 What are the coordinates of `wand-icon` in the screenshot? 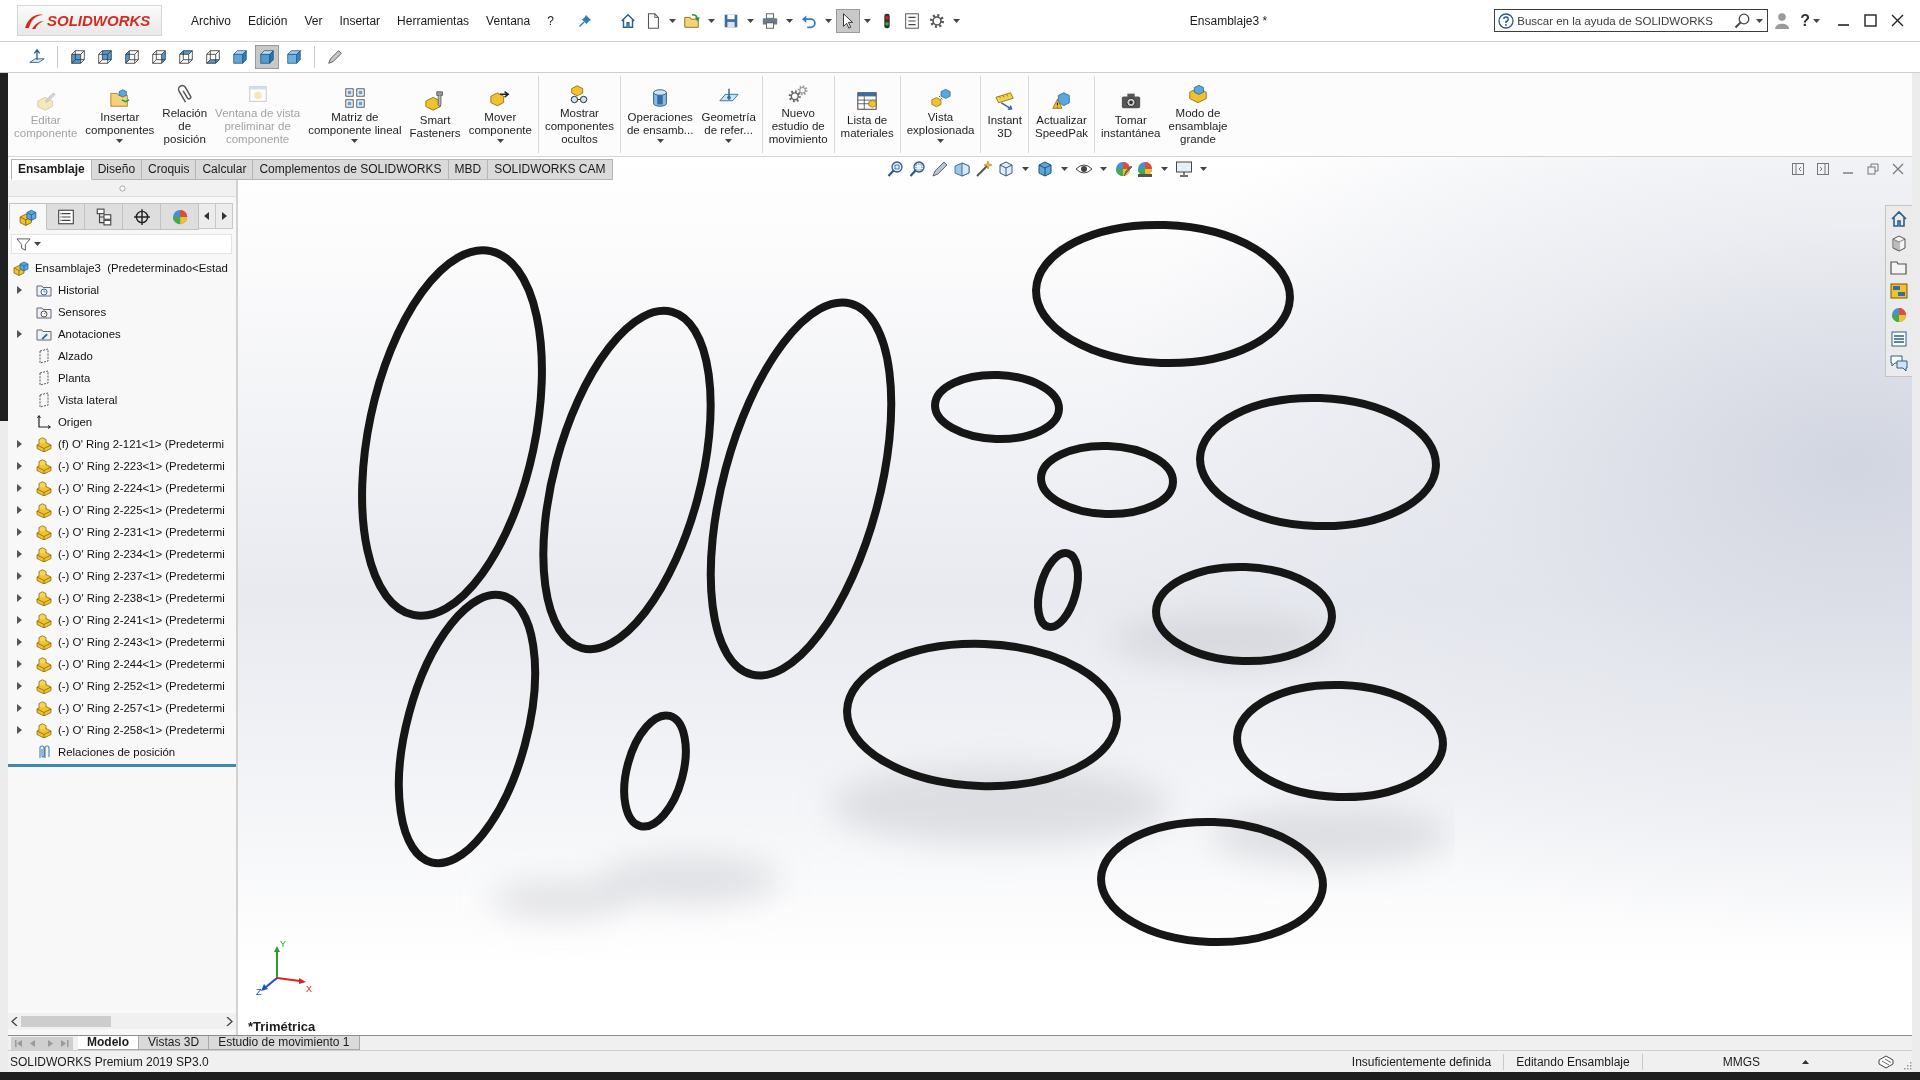 It's located at (984, 168).